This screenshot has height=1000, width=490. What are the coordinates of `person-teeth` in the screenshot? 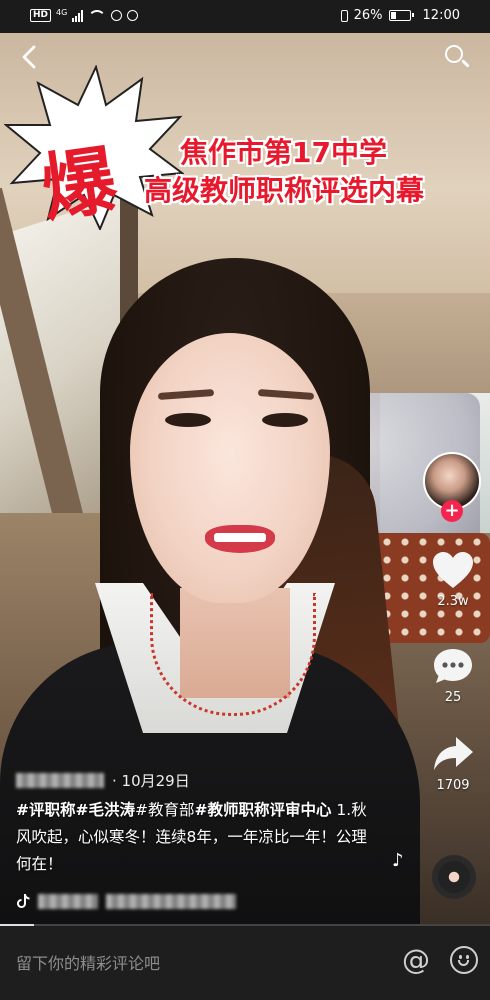 It's located at (240, 537).